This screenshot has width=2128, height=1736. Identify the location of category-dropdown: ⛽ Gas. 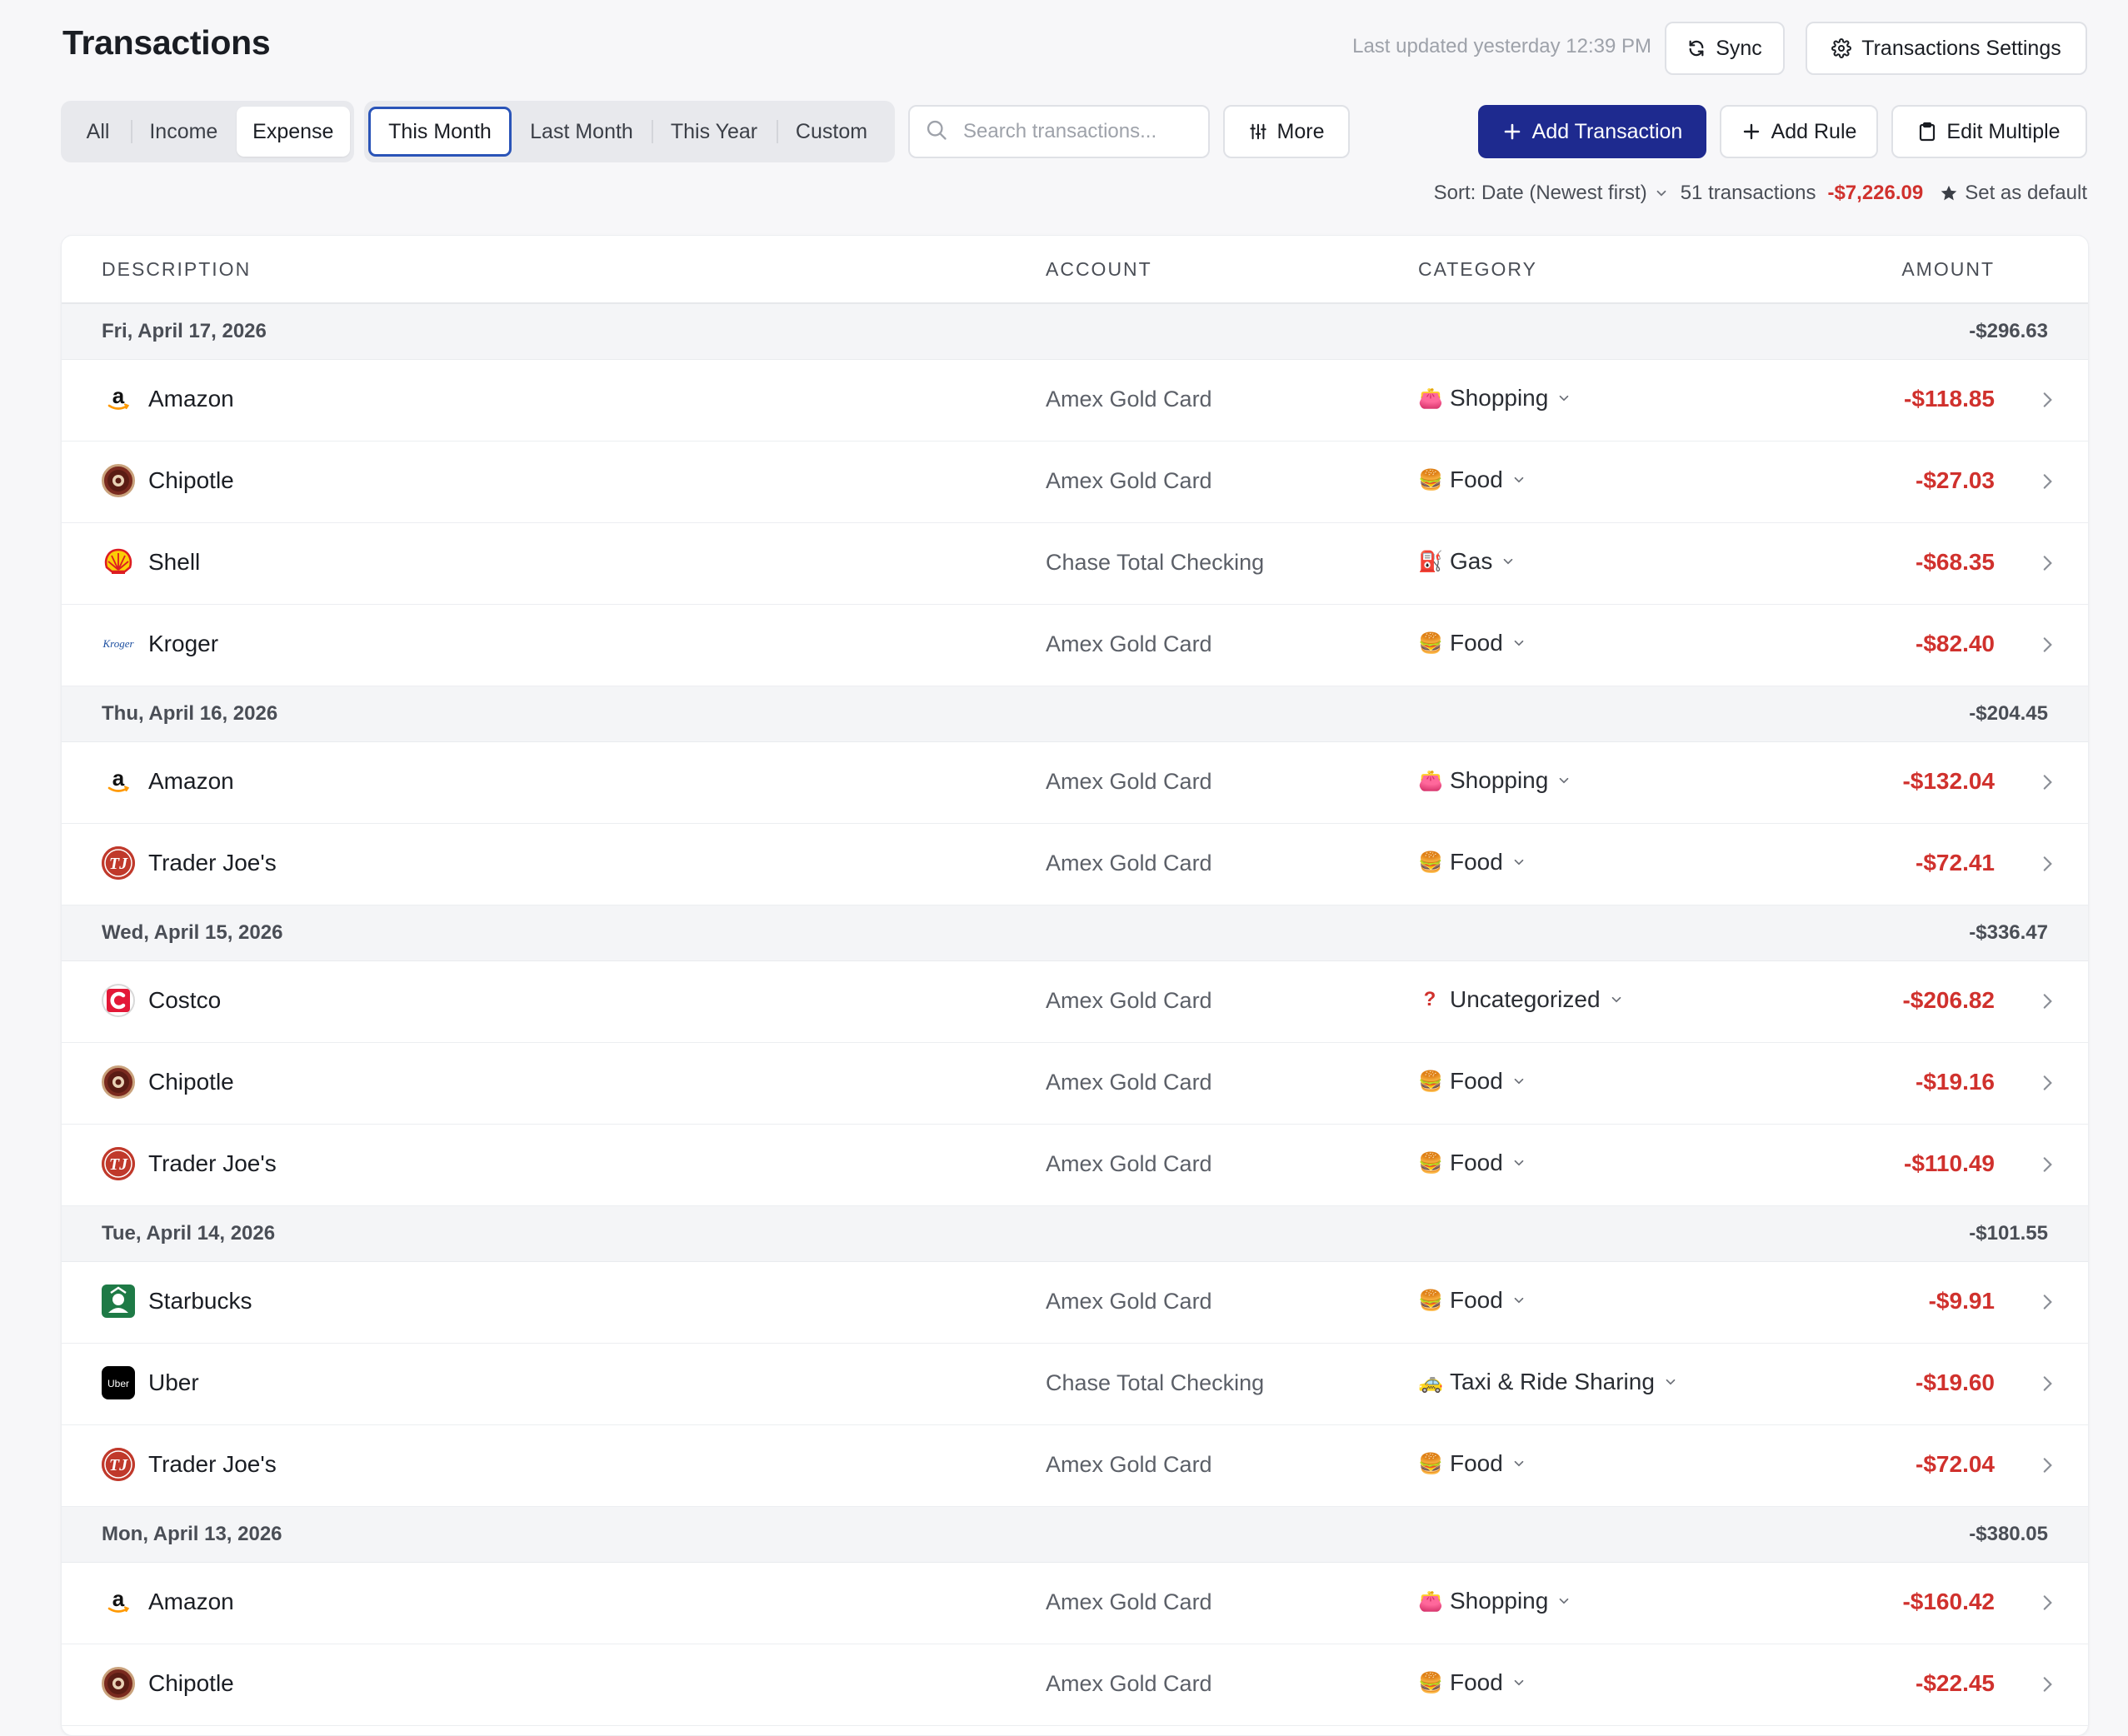
(1467, 562).